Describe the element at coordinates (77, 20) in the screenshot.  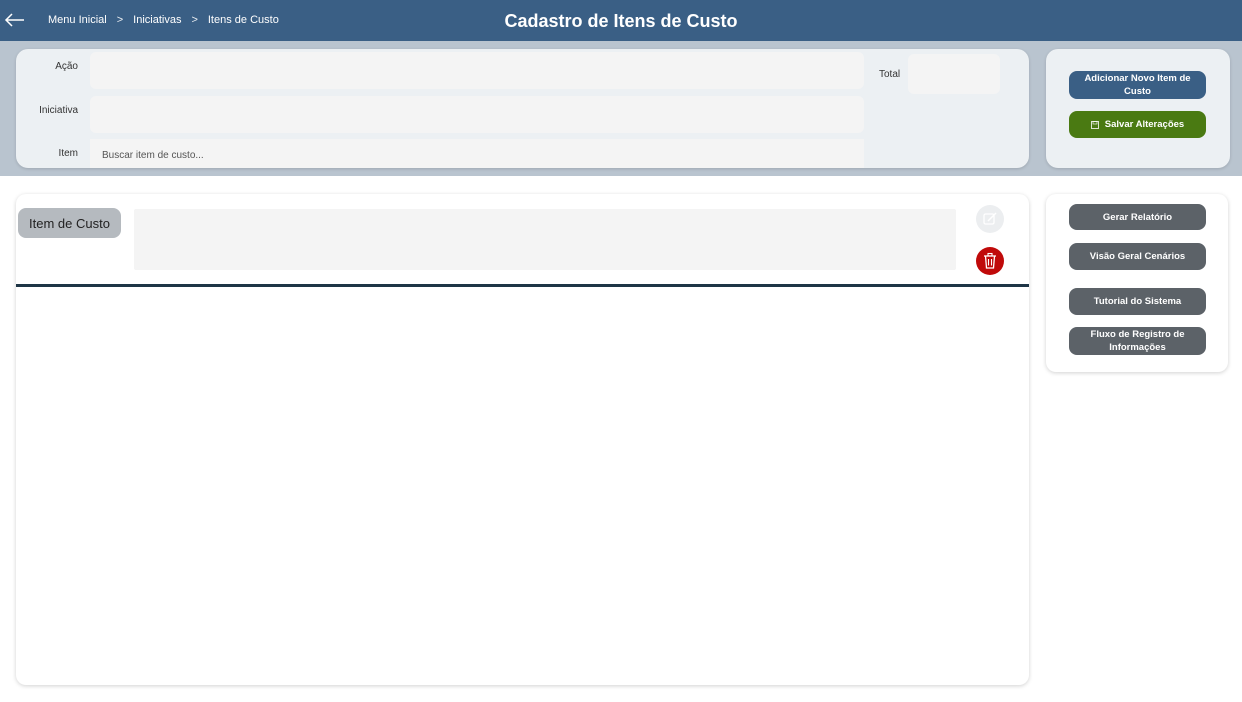
I see `breadcrumb-menu-inicial: Menu Inicial` at that location.